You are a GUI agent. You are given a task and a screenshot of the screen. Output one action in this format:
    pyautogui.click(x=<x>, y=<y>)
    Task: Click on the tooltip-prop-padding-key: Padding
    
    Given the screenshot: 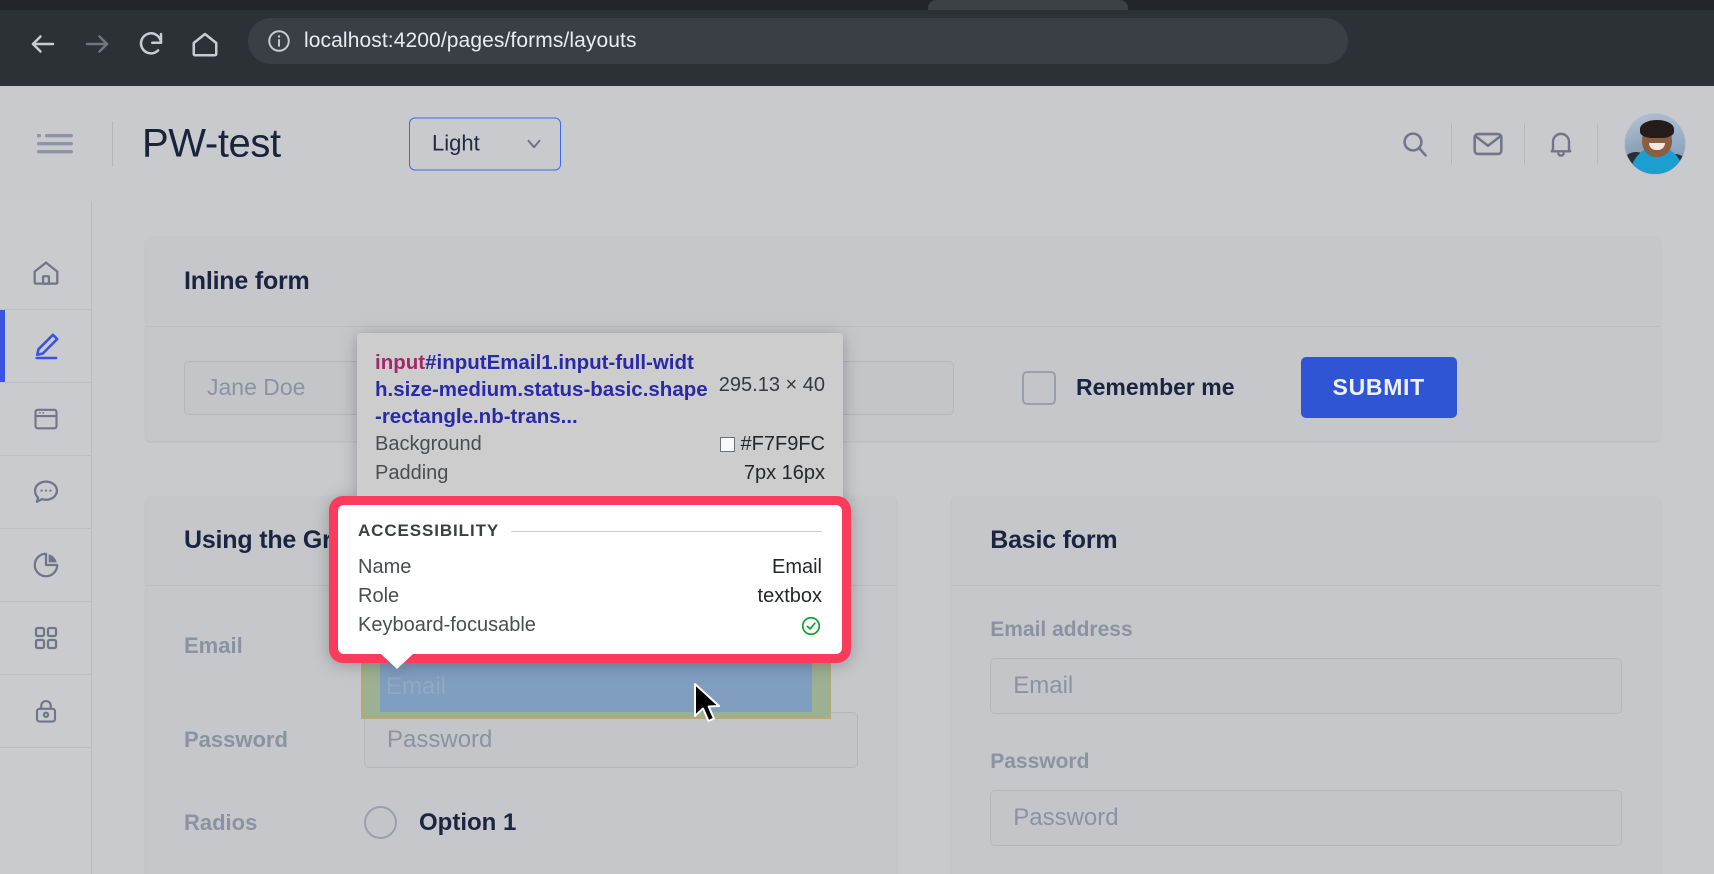 What is the action you would take?
    pyautogui.click(x=412, y=473)
    